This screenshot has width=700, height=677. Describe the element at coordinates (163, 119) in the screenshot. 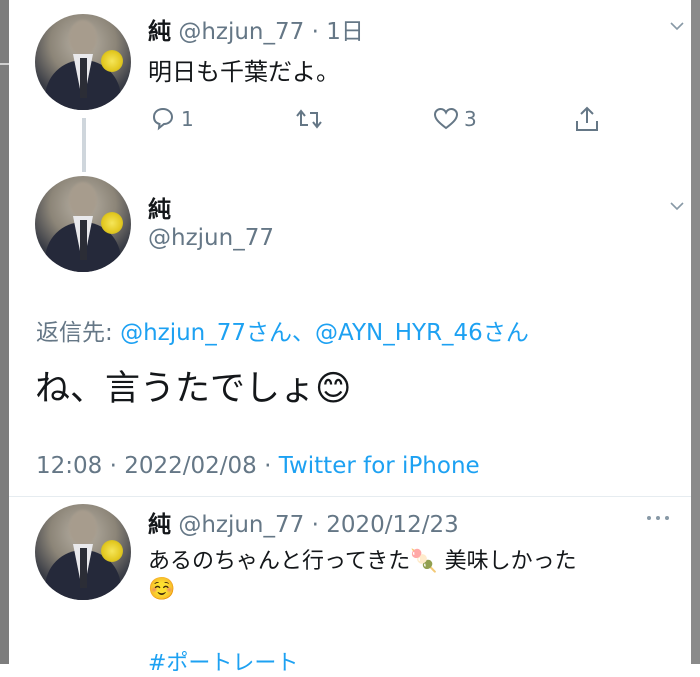

I see `reply-icon` at that location.